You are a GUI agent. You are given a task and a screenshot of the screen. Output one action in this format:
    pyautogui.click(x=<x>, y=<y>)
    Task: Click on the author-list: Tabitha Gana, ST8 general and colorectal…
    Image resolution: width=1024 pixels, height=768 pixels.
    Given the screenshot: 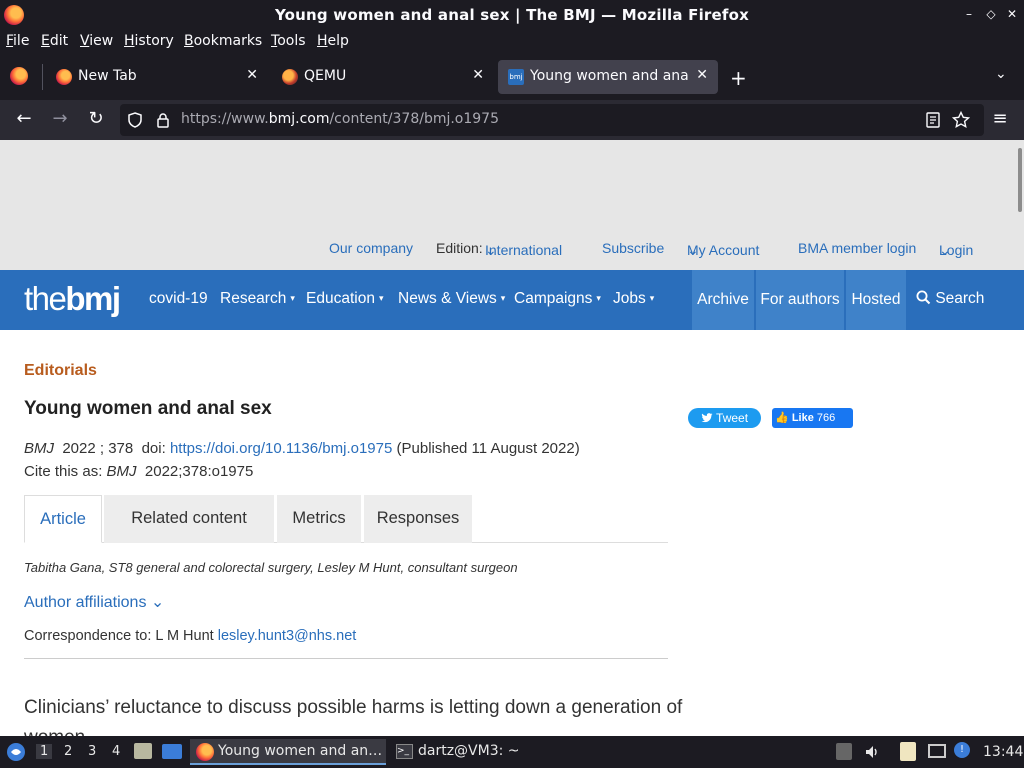 What is the action you would take?
    pyautogui.click(x=271, y=567)
    